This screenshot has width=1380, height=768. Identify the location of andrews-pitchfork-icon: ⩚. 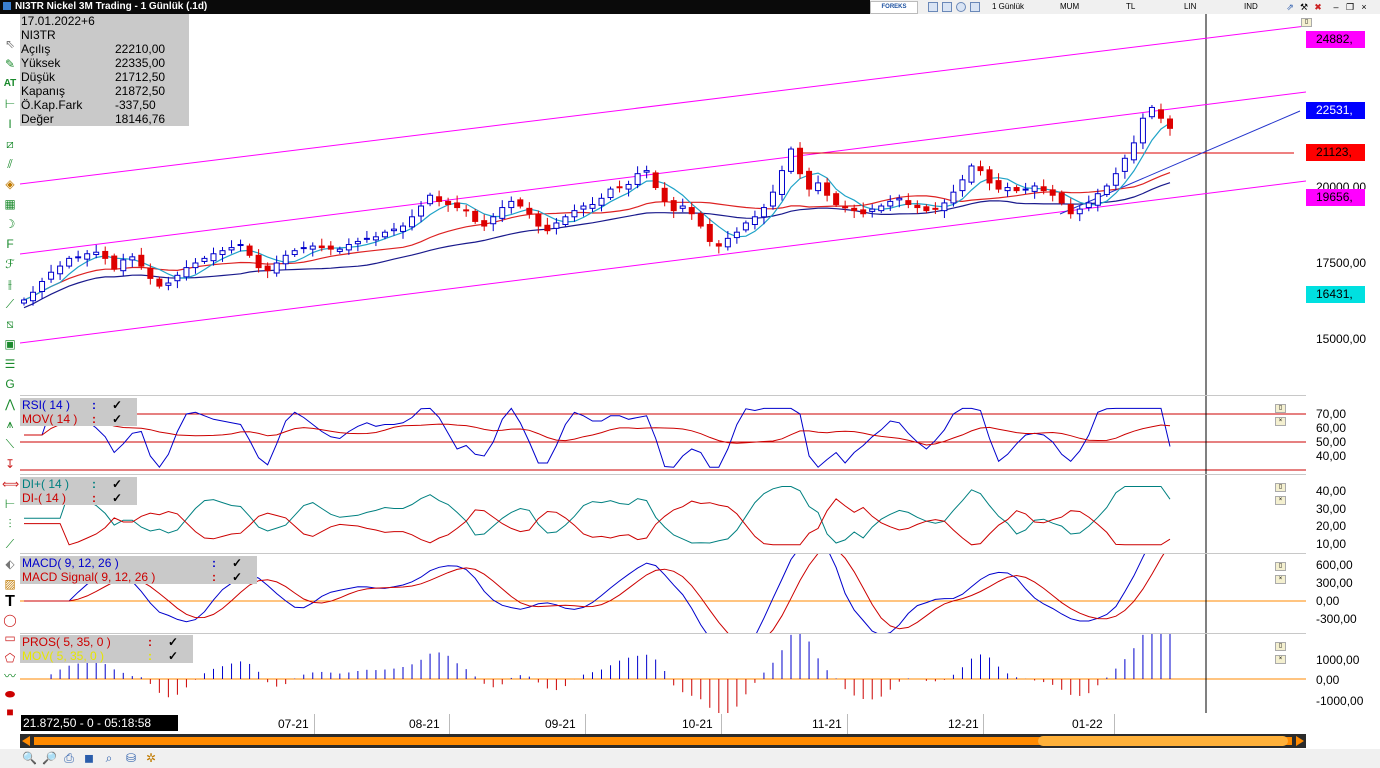
(10, 424).